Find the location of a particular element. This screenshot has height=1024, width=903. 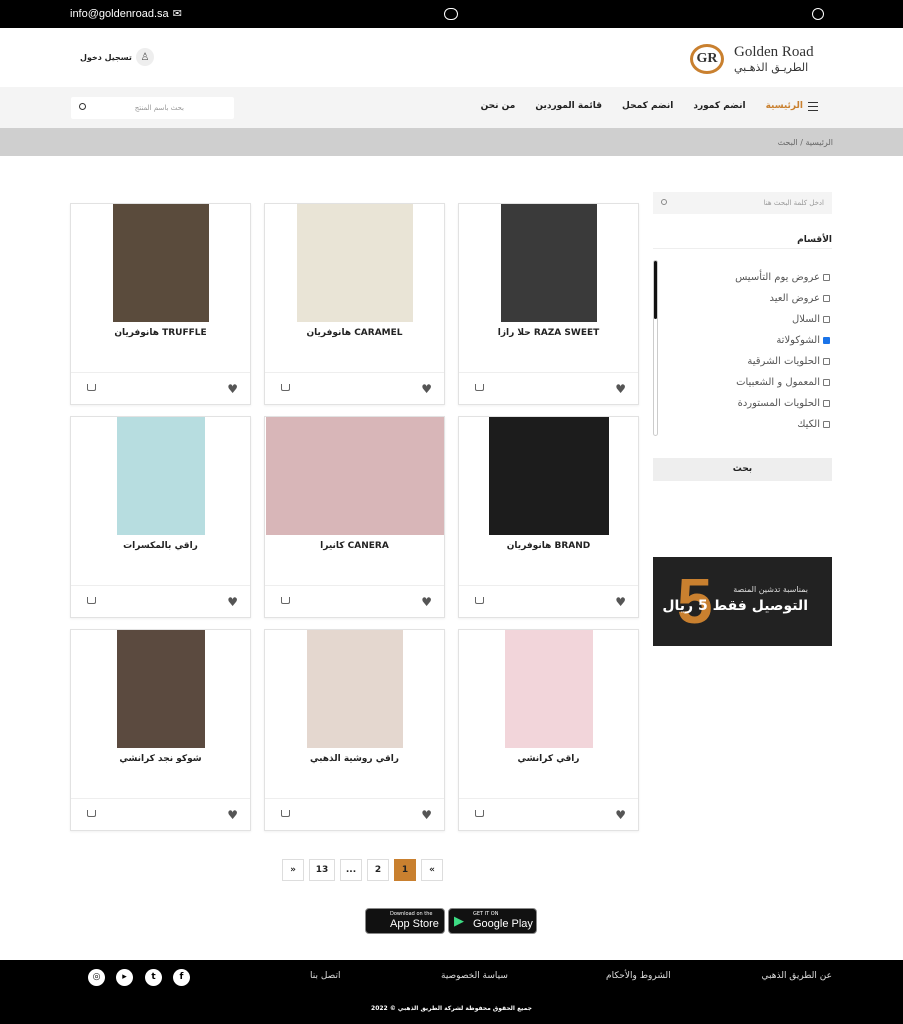

instagram-icon: ◎ is located at coordinates (96, 977).